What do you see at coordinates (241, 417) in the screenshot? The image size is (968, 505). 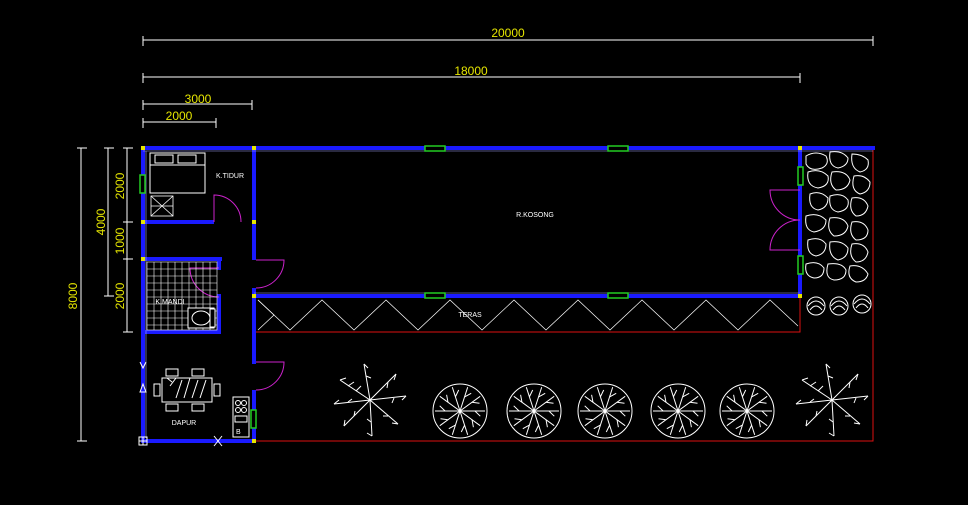 I see `stove-icon: B` at bounding box center [241, 417].